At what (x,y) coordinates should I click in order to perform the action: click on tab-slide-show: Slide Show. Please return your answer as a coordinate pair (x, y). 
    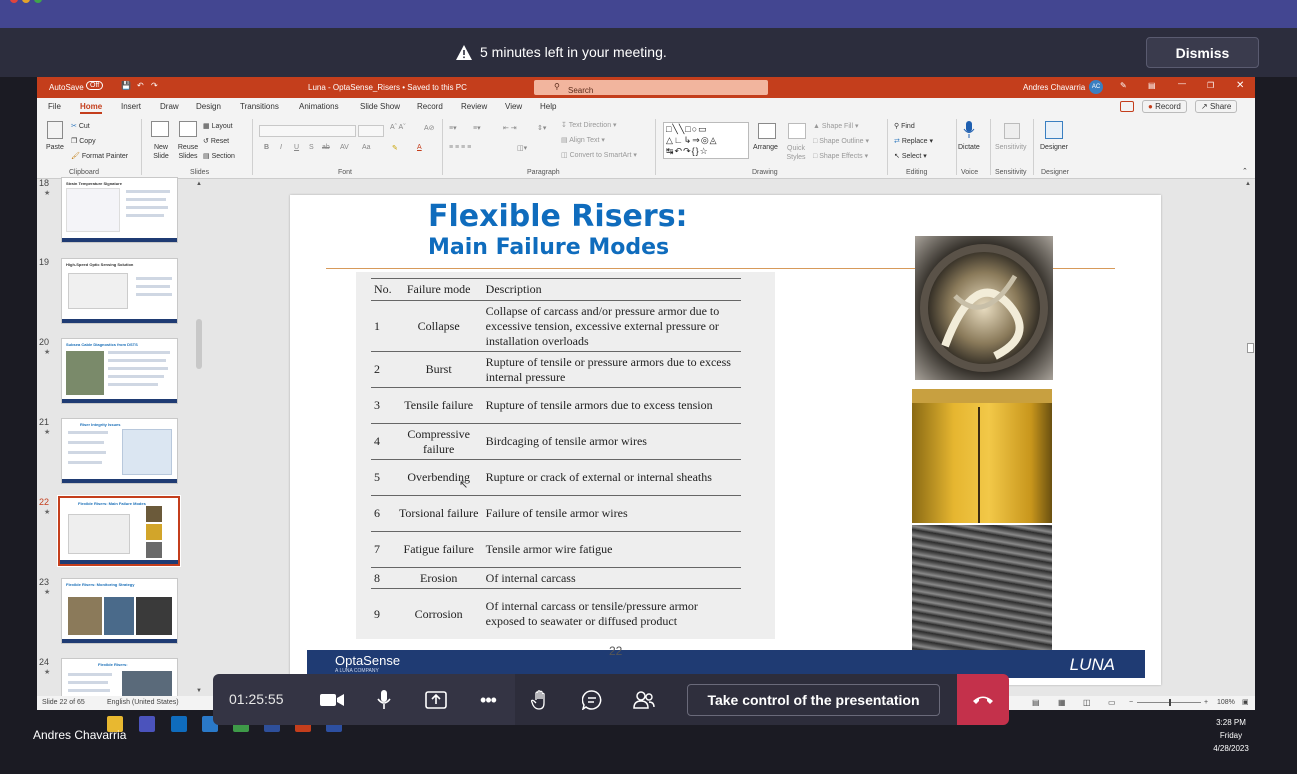
    Looking at the image, I should click on (380, 106).